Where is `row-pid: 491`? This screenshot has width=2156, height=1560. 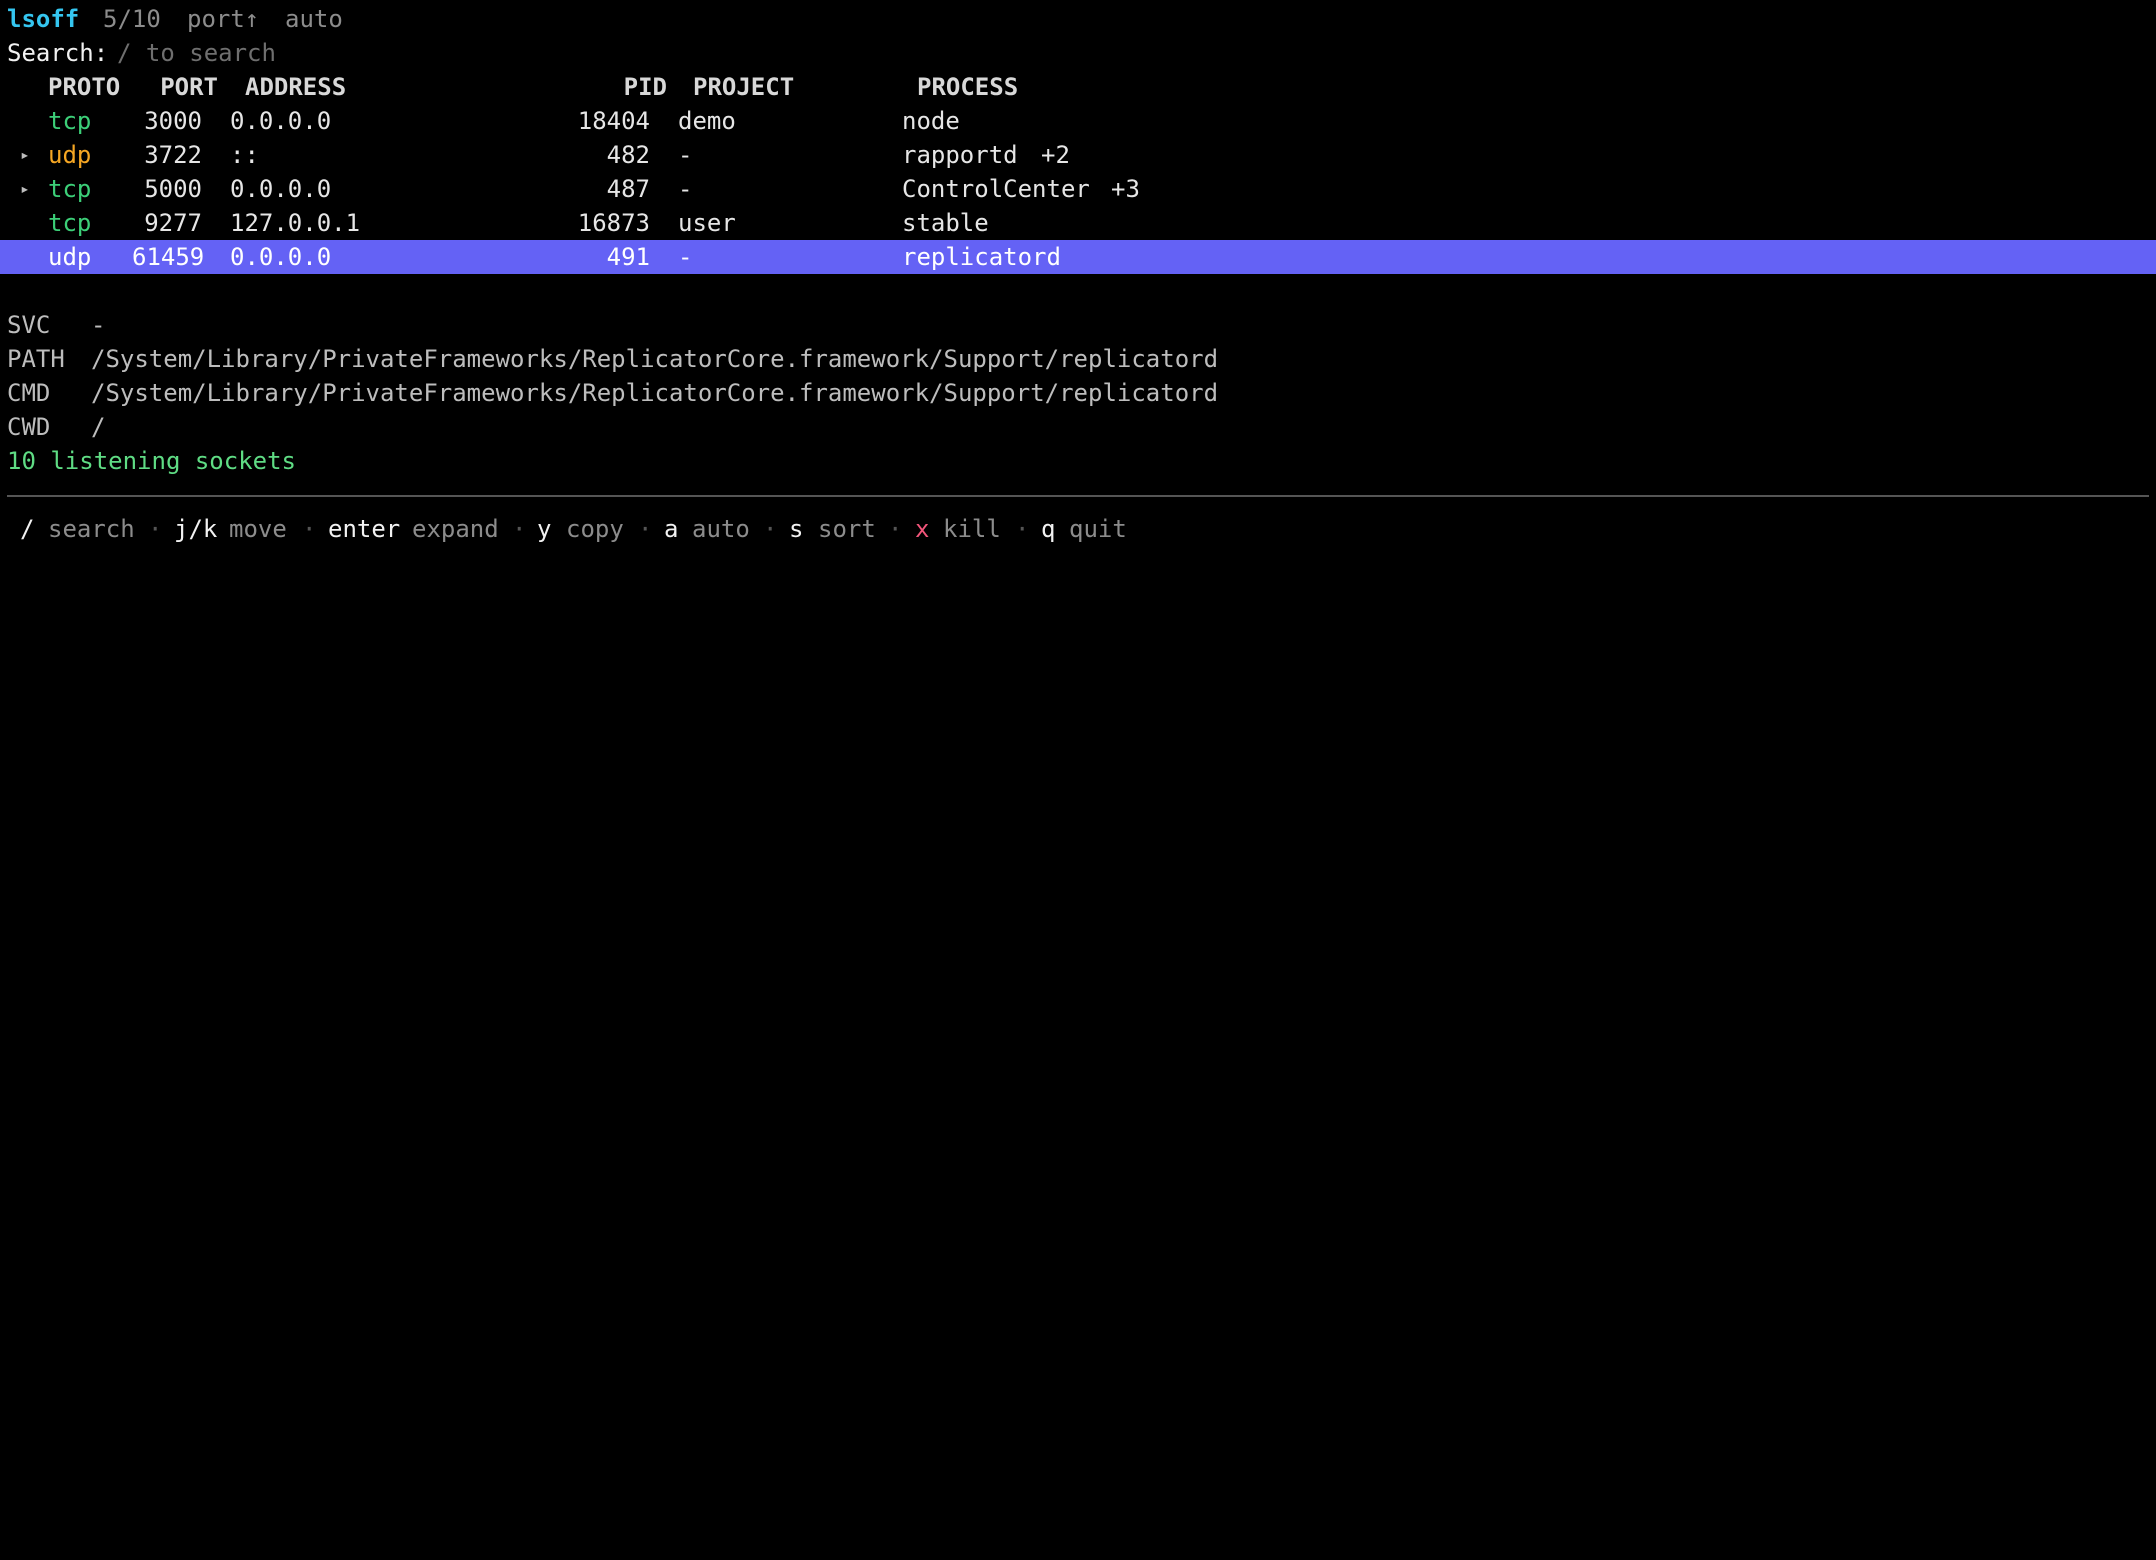 row-pid: 491 is located at coordinates (628, 257).